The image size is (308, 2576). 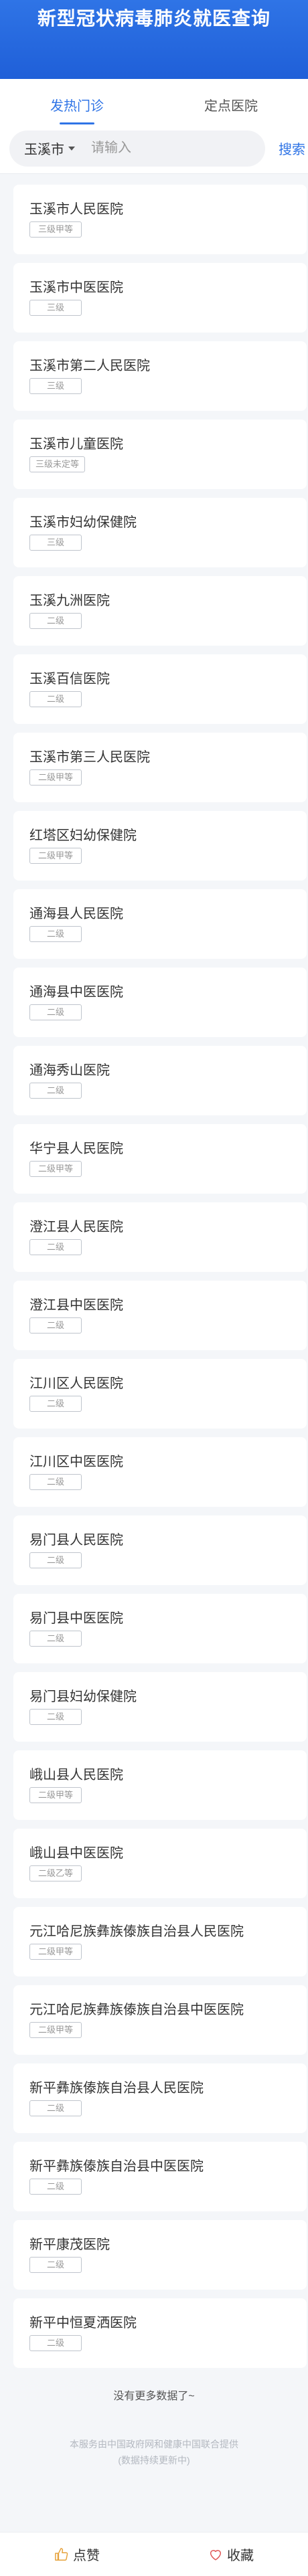 What do you see at coordinates (77, 104) in the screenshot?
I see `tab-fever-clinic: 发热门诊` at bounding box center [77, 104].